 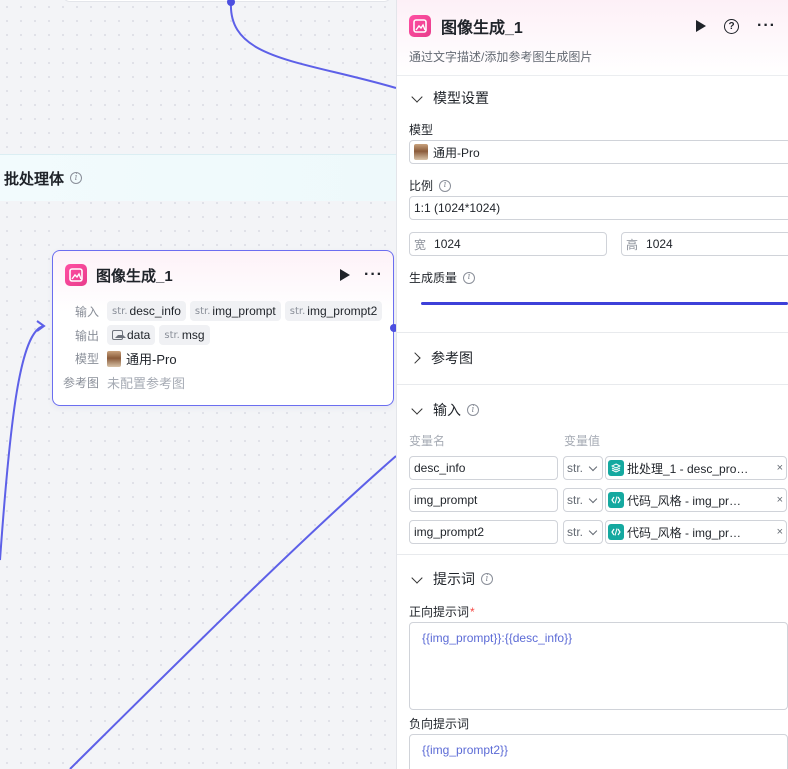 What do you see at coordinates (421, 130) in the screenshot?
I see `model-field-label: 模型` at bounding box center [421, 130].